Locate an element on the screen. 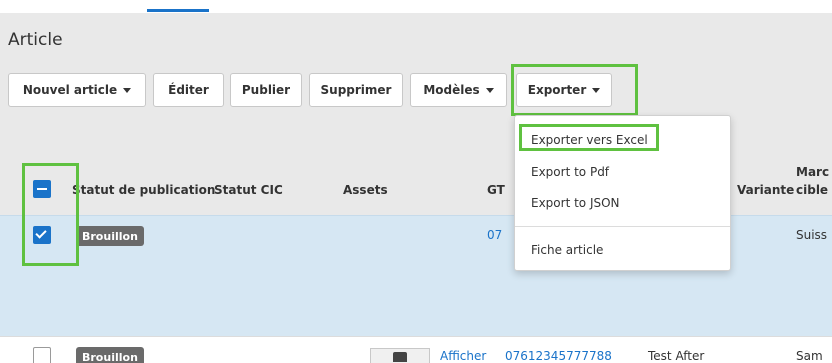 This screenshot has height=363, width=832. export-excel-highlight is located at coordinates (589, 137).